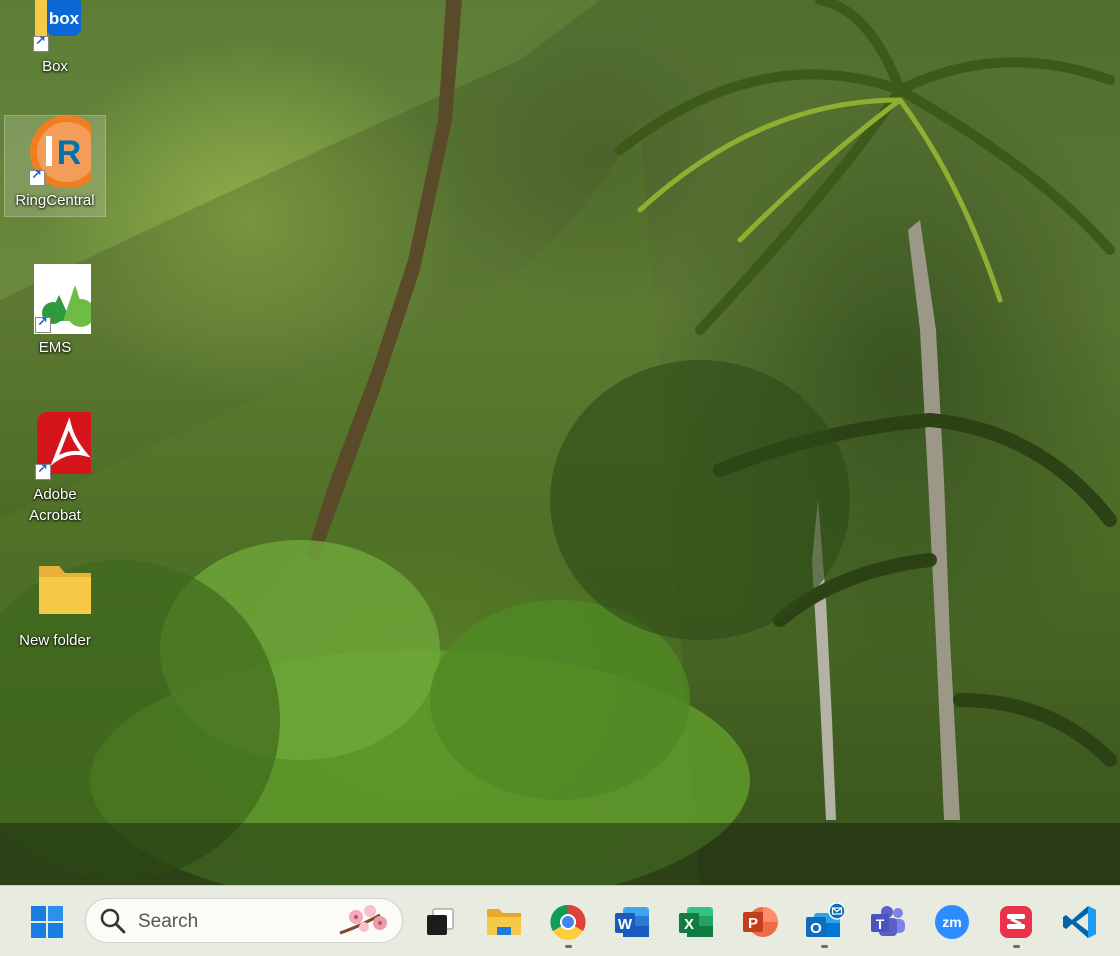  I want to click on task-view-icon, so click(440, 921).